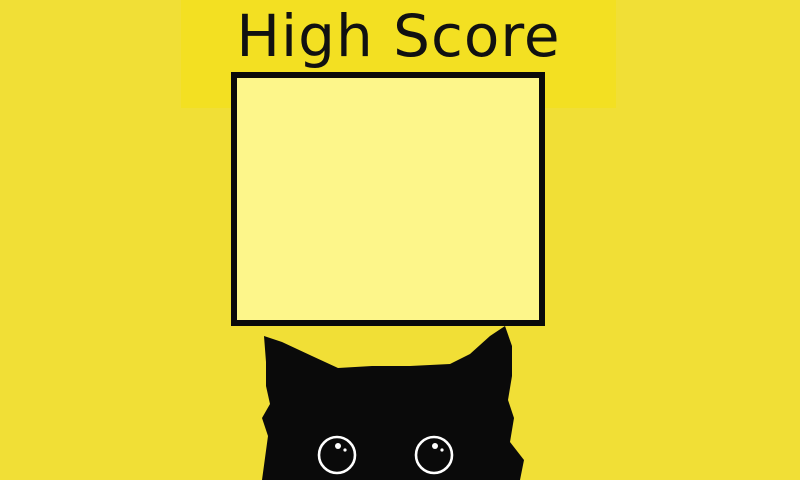 The width and height of the screenshot is (800, 480). What do you see at coordinates (338, 446) in the screenshot?
I see `left-eye-glint` at bounding box center [338, 446].